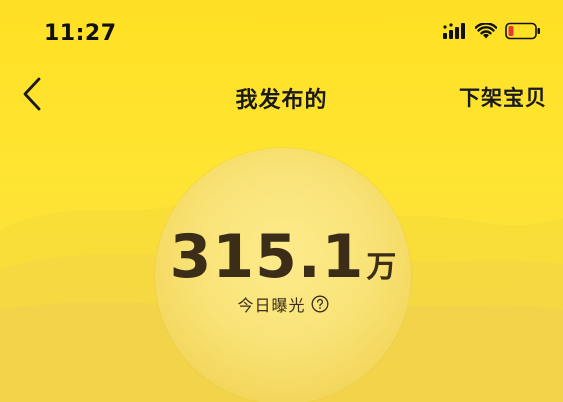  Describe the element at coordinates (523, 33) in the screenshot. I see `battery-icon` at that location.